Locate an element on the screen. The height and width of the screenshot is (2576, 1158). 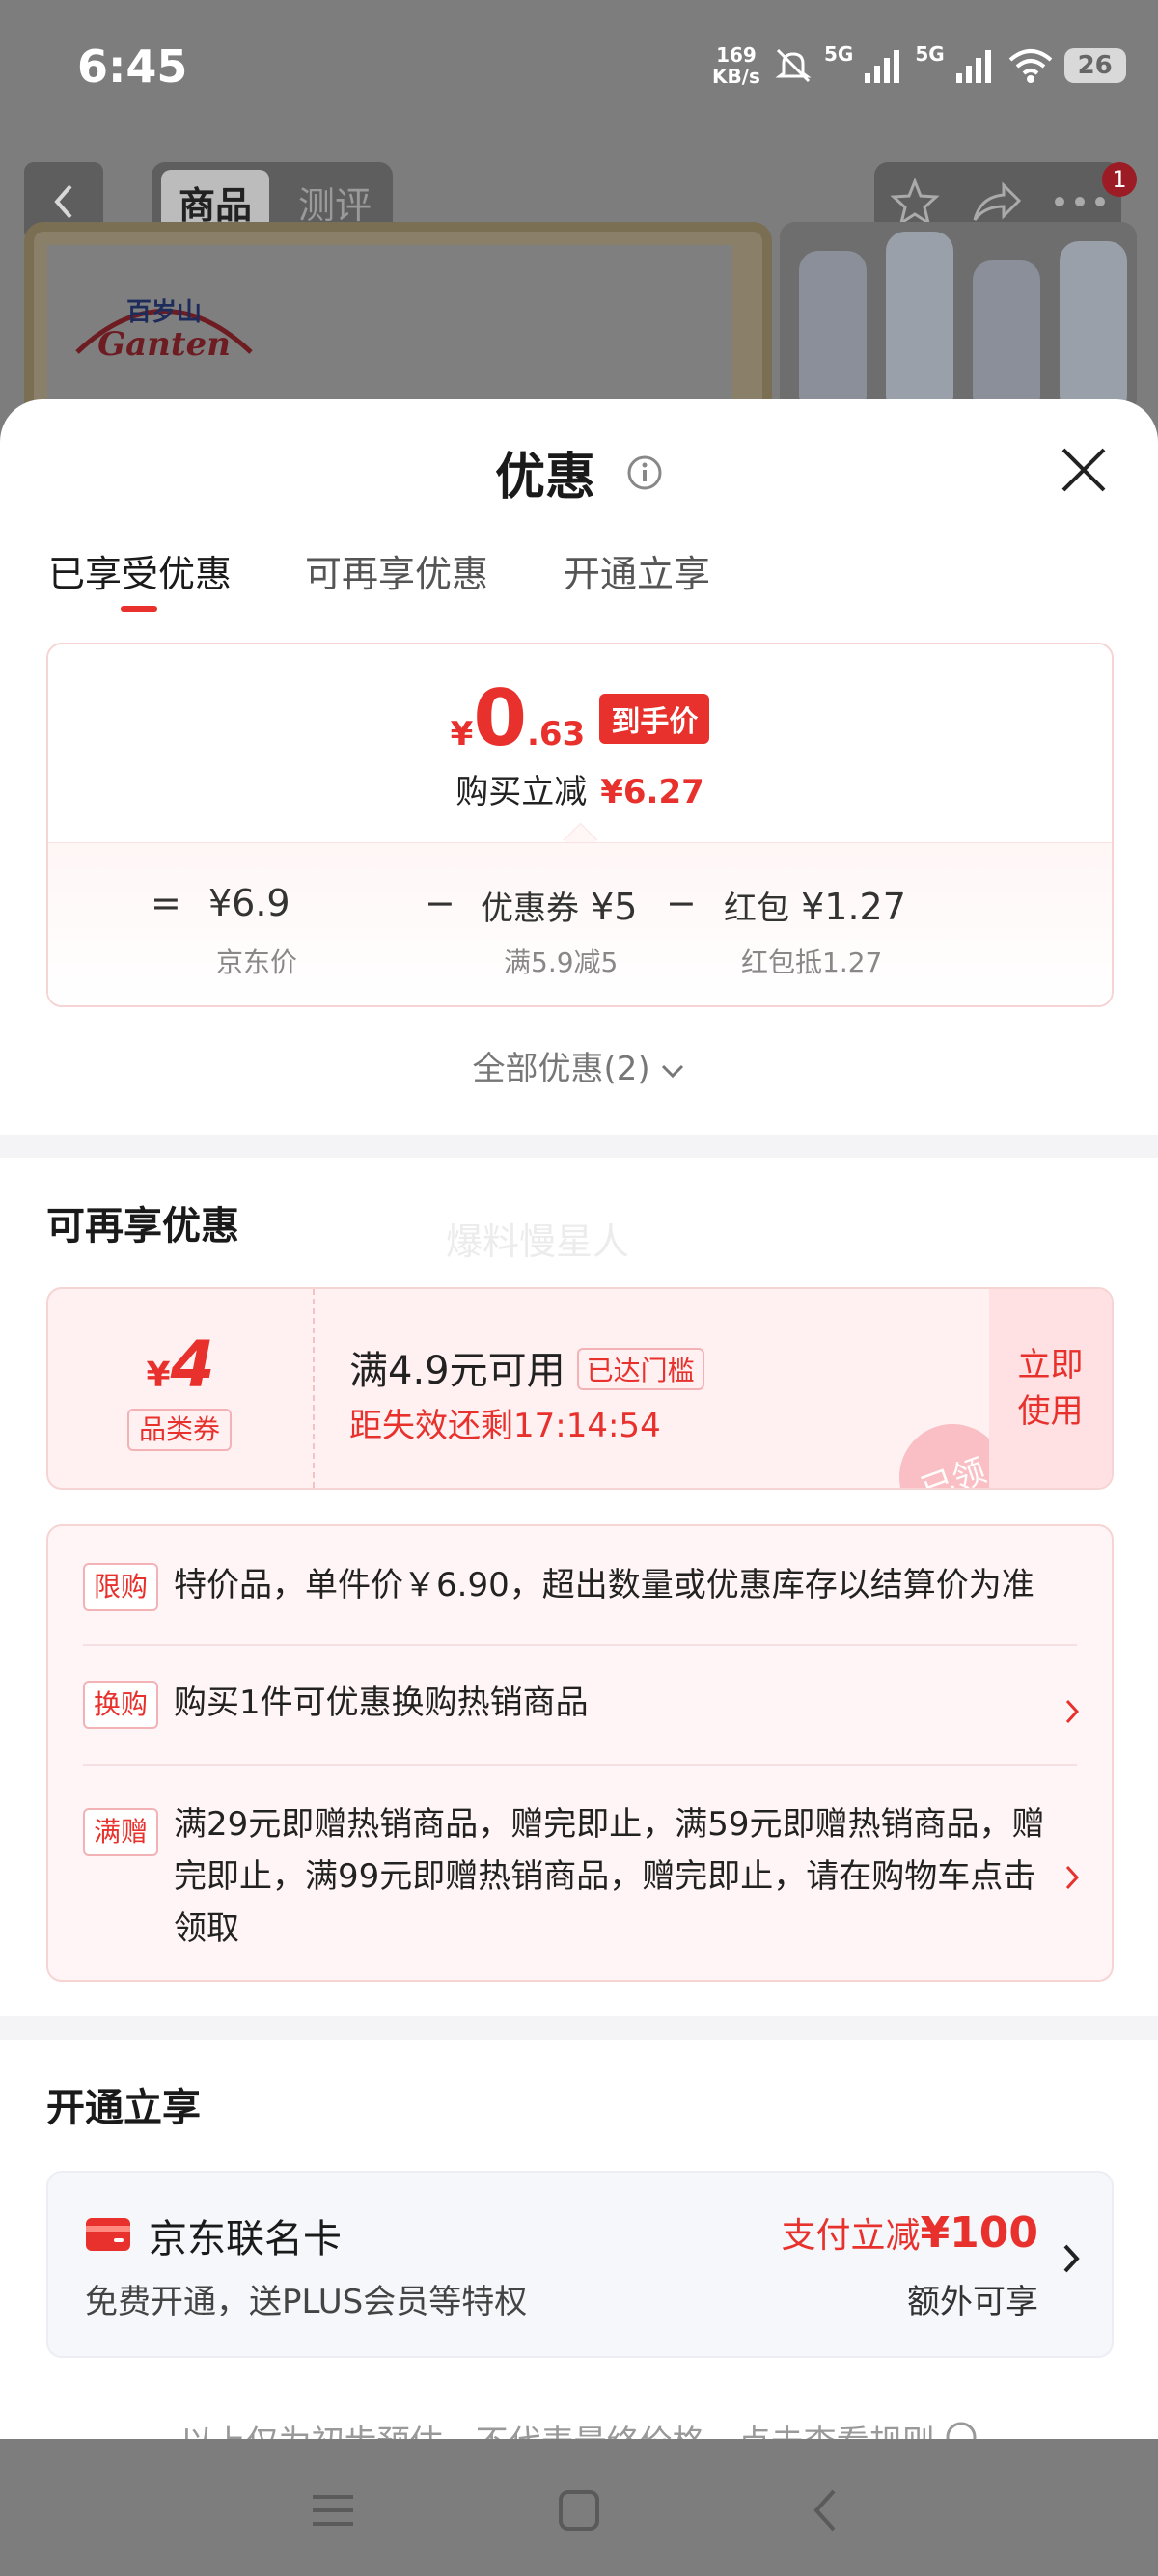
promo-tag-gift: 满赠 is located at coordinates (120, 1832).